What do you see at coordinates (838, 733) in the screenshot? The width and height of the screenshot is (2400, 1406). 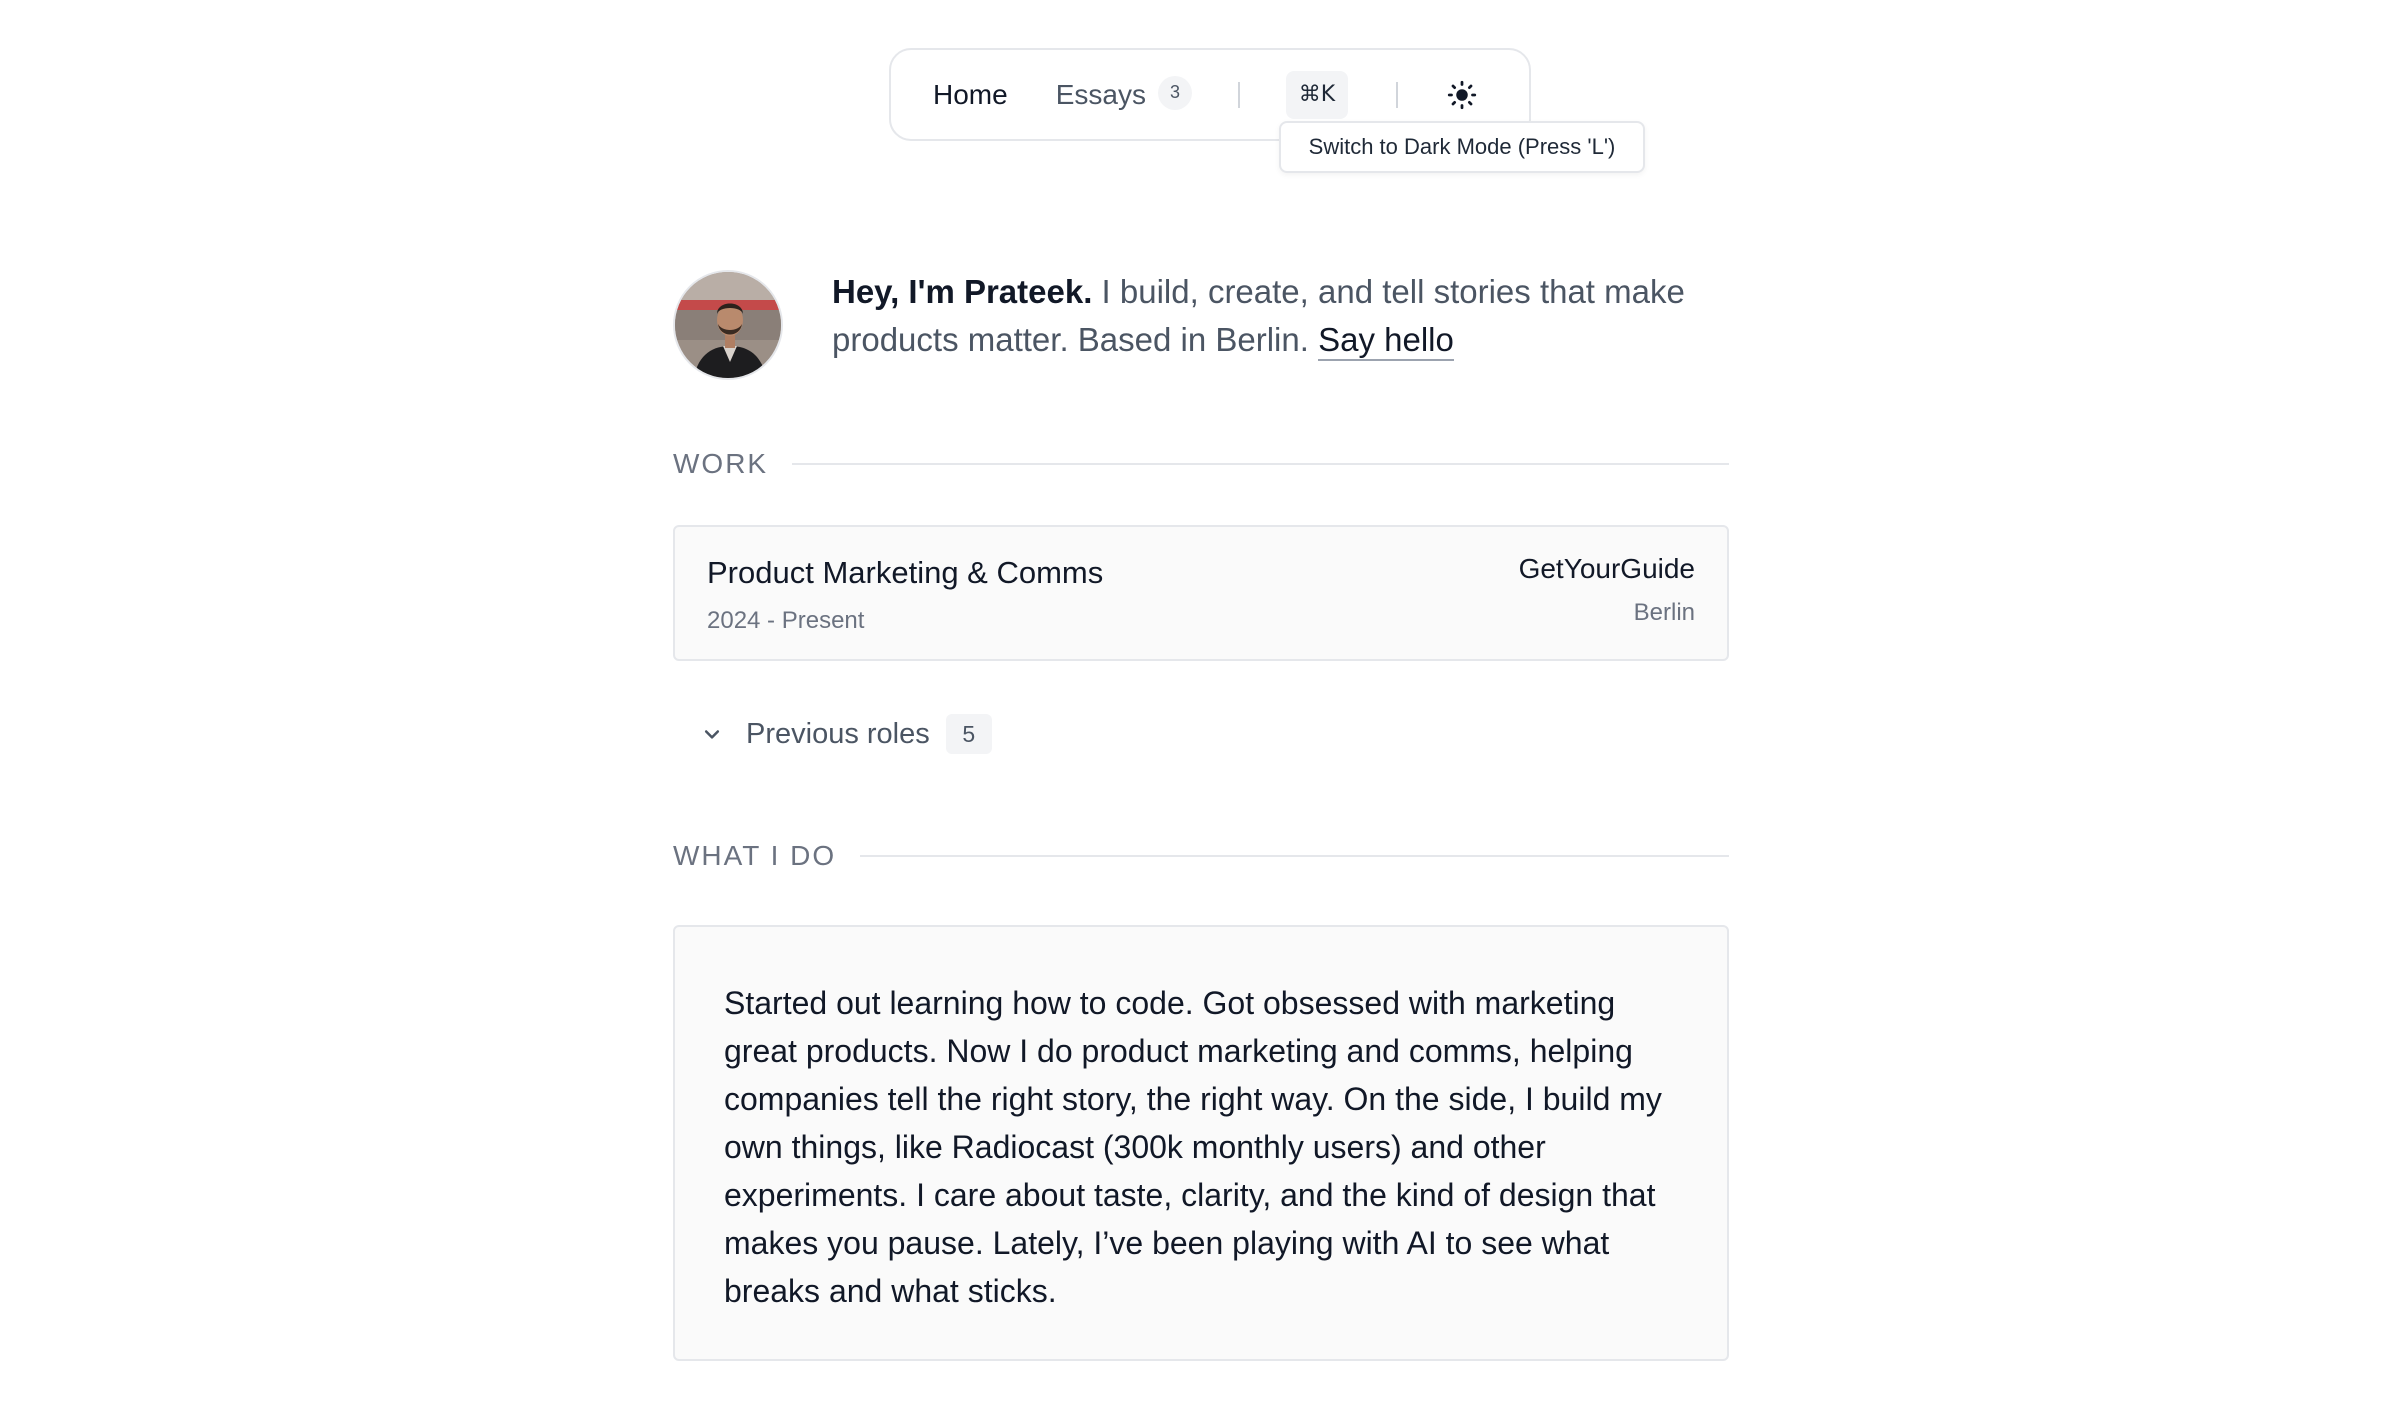 I see `previous-roles-label: Previous roles` at bounding box center [838, 733].